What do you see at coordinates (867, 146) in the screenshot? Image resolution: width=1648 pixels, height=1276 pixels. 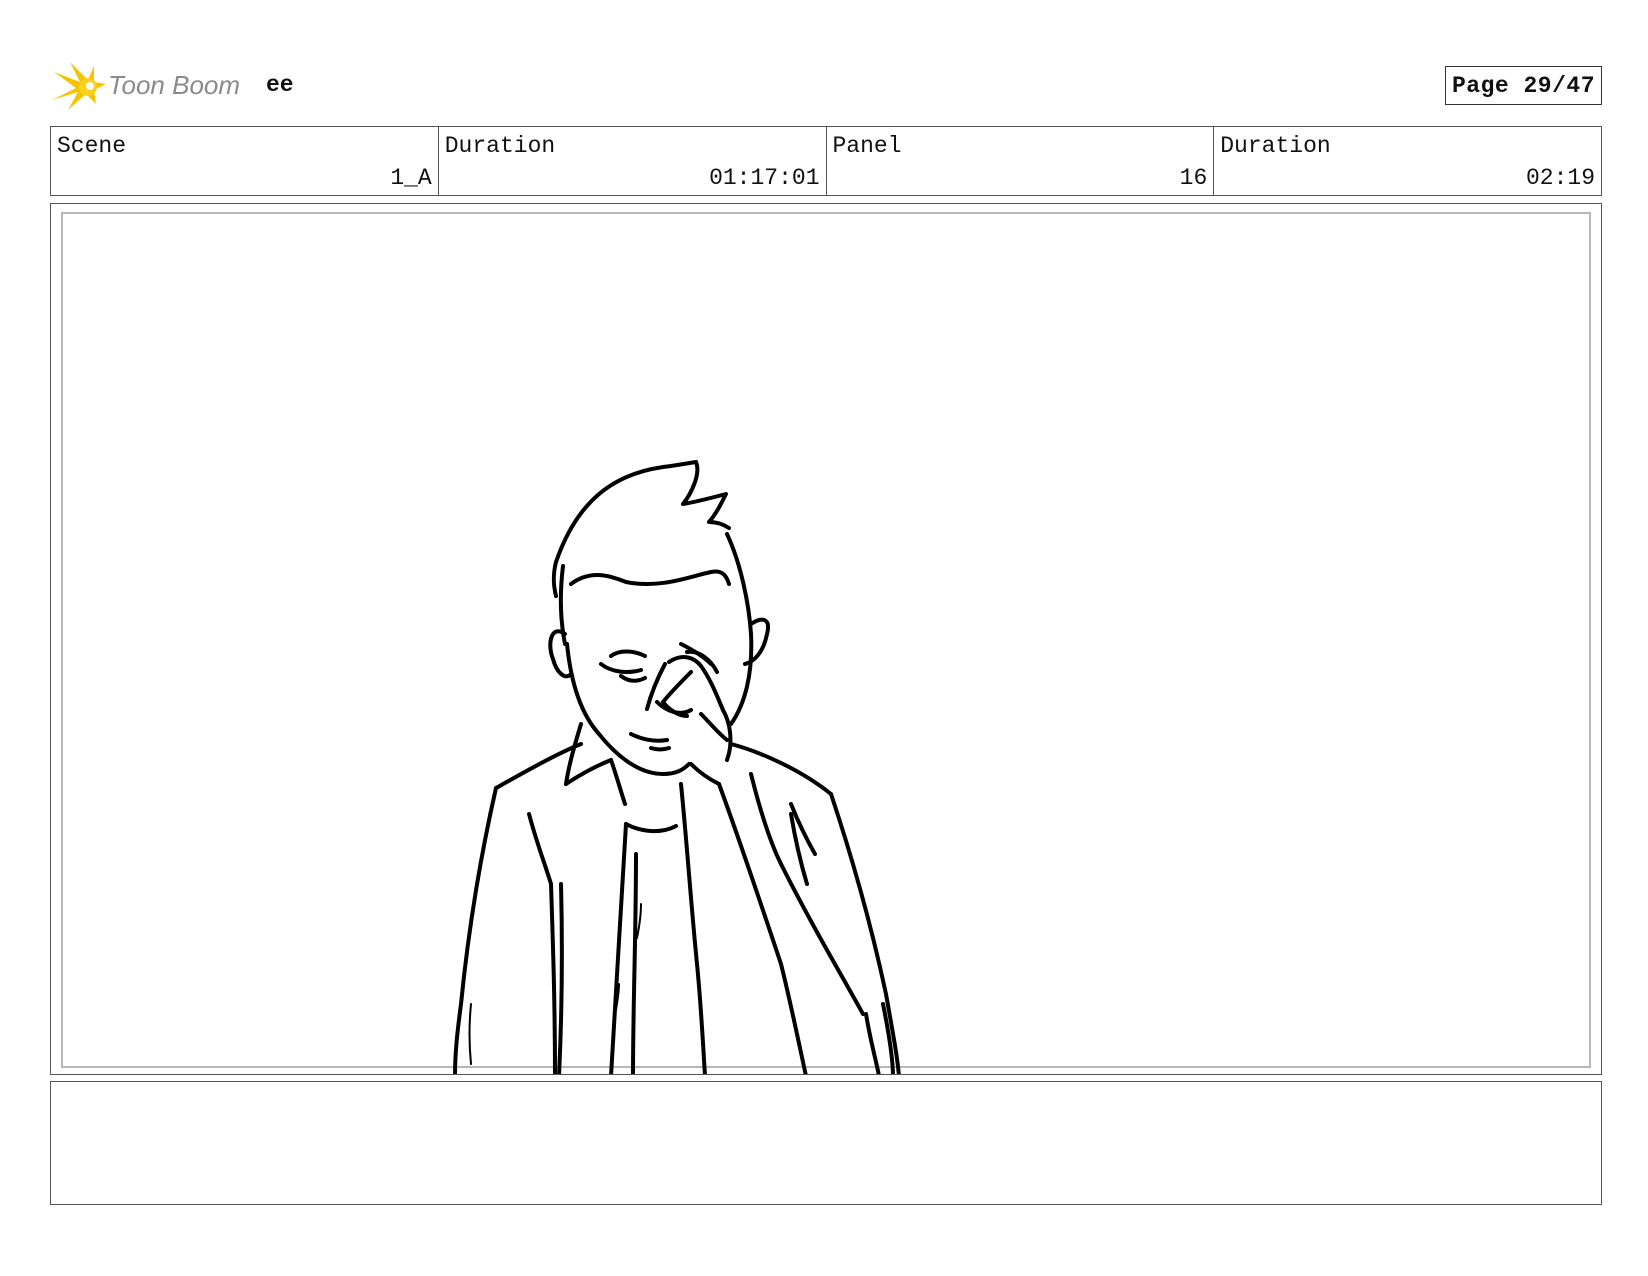 I see `panel-label: Panel` at bounding box center [867, 146].